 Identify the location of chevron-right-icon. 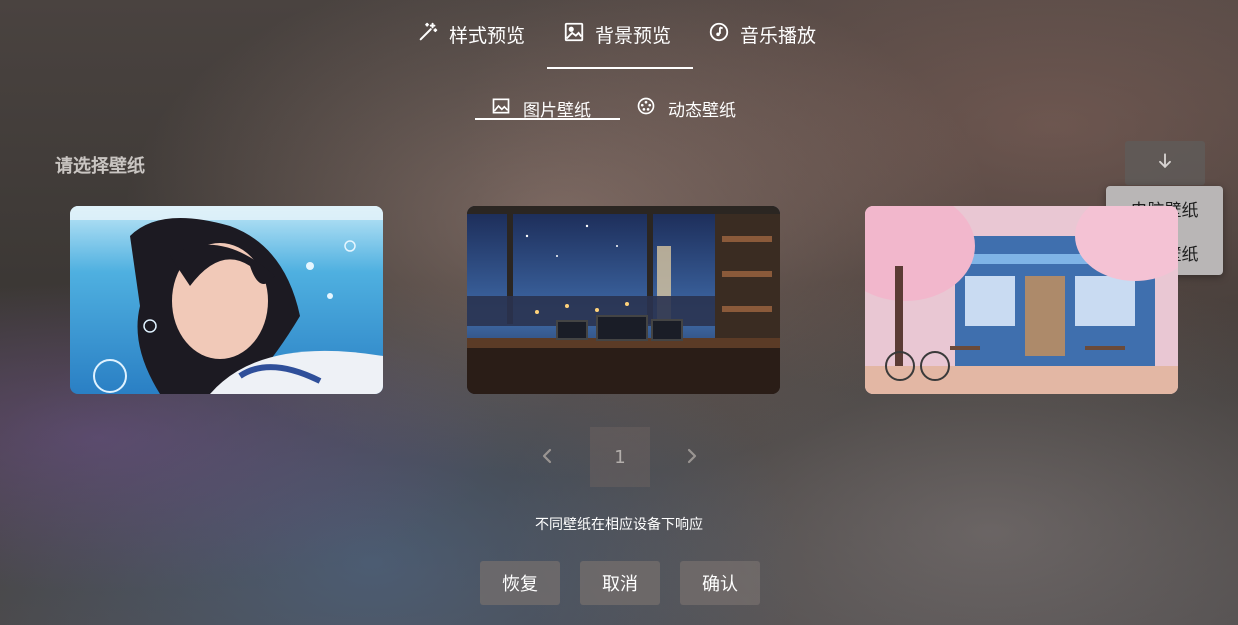
(692, 460).